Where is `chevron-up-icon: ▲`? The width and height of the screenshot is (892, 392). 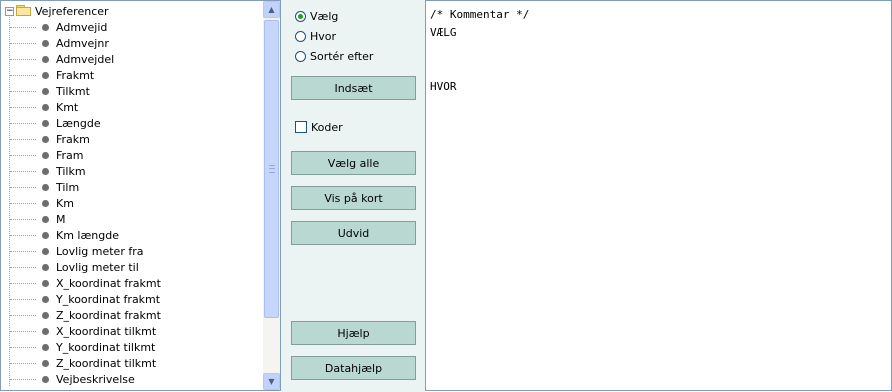 chevron-up-icon: ▲ is located at coordinates (271, 9).